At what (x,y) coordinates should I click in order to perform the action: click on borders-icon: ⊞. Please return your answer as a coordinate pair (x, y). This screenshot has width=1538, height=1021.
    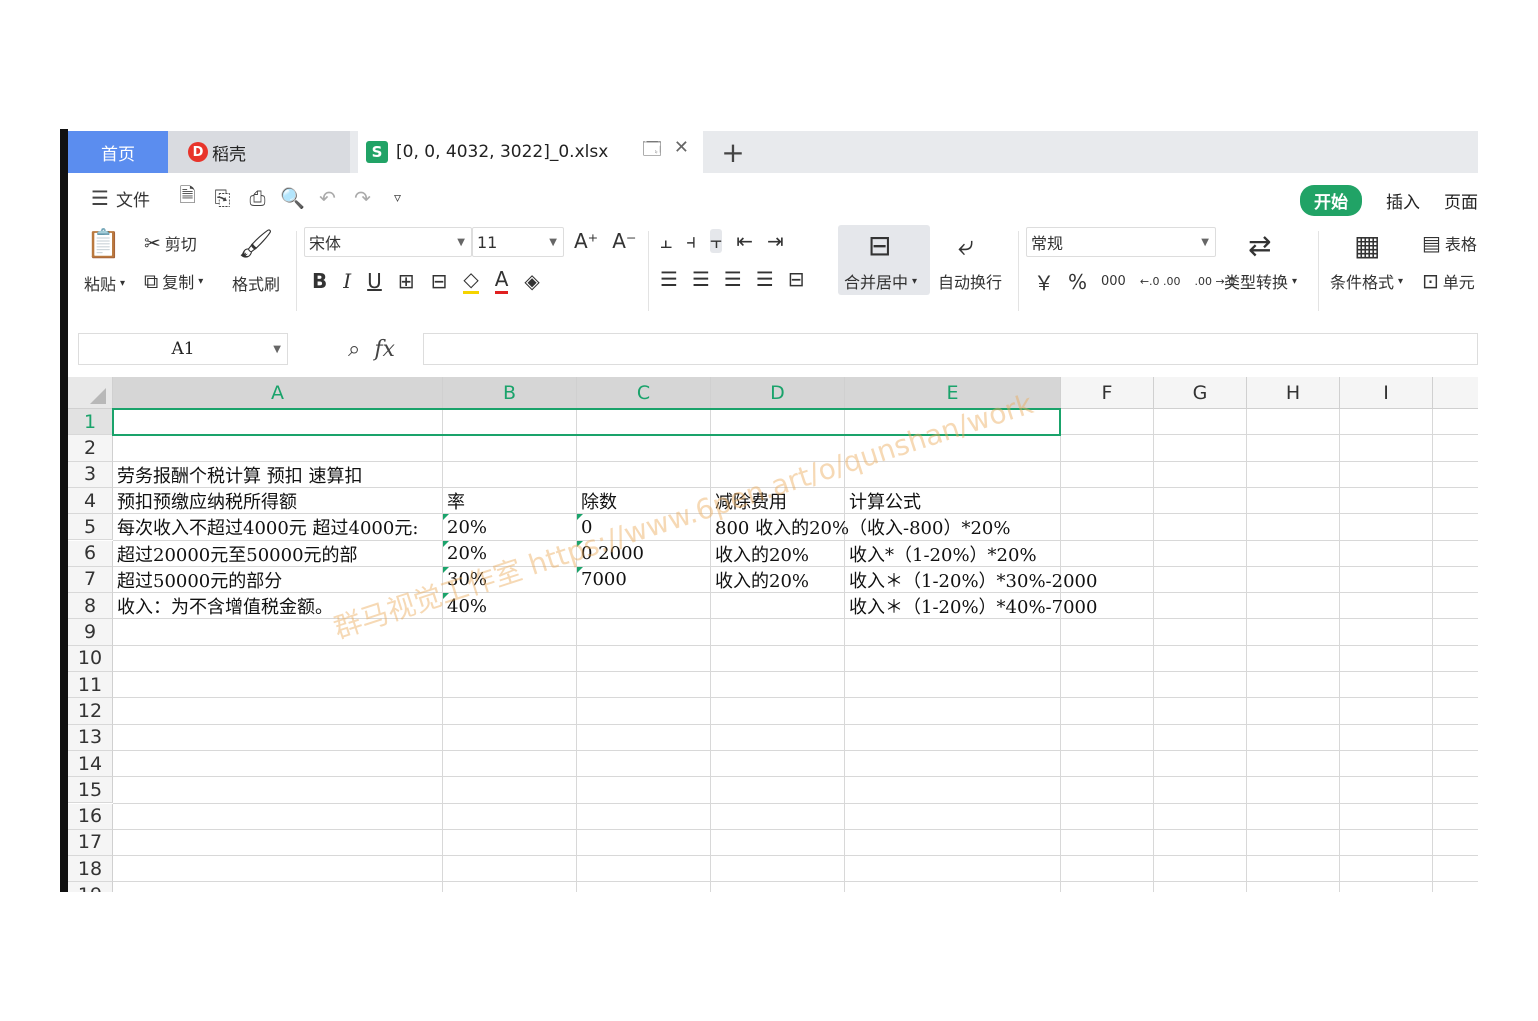
    Looking at the image, I should click on (406, 281).